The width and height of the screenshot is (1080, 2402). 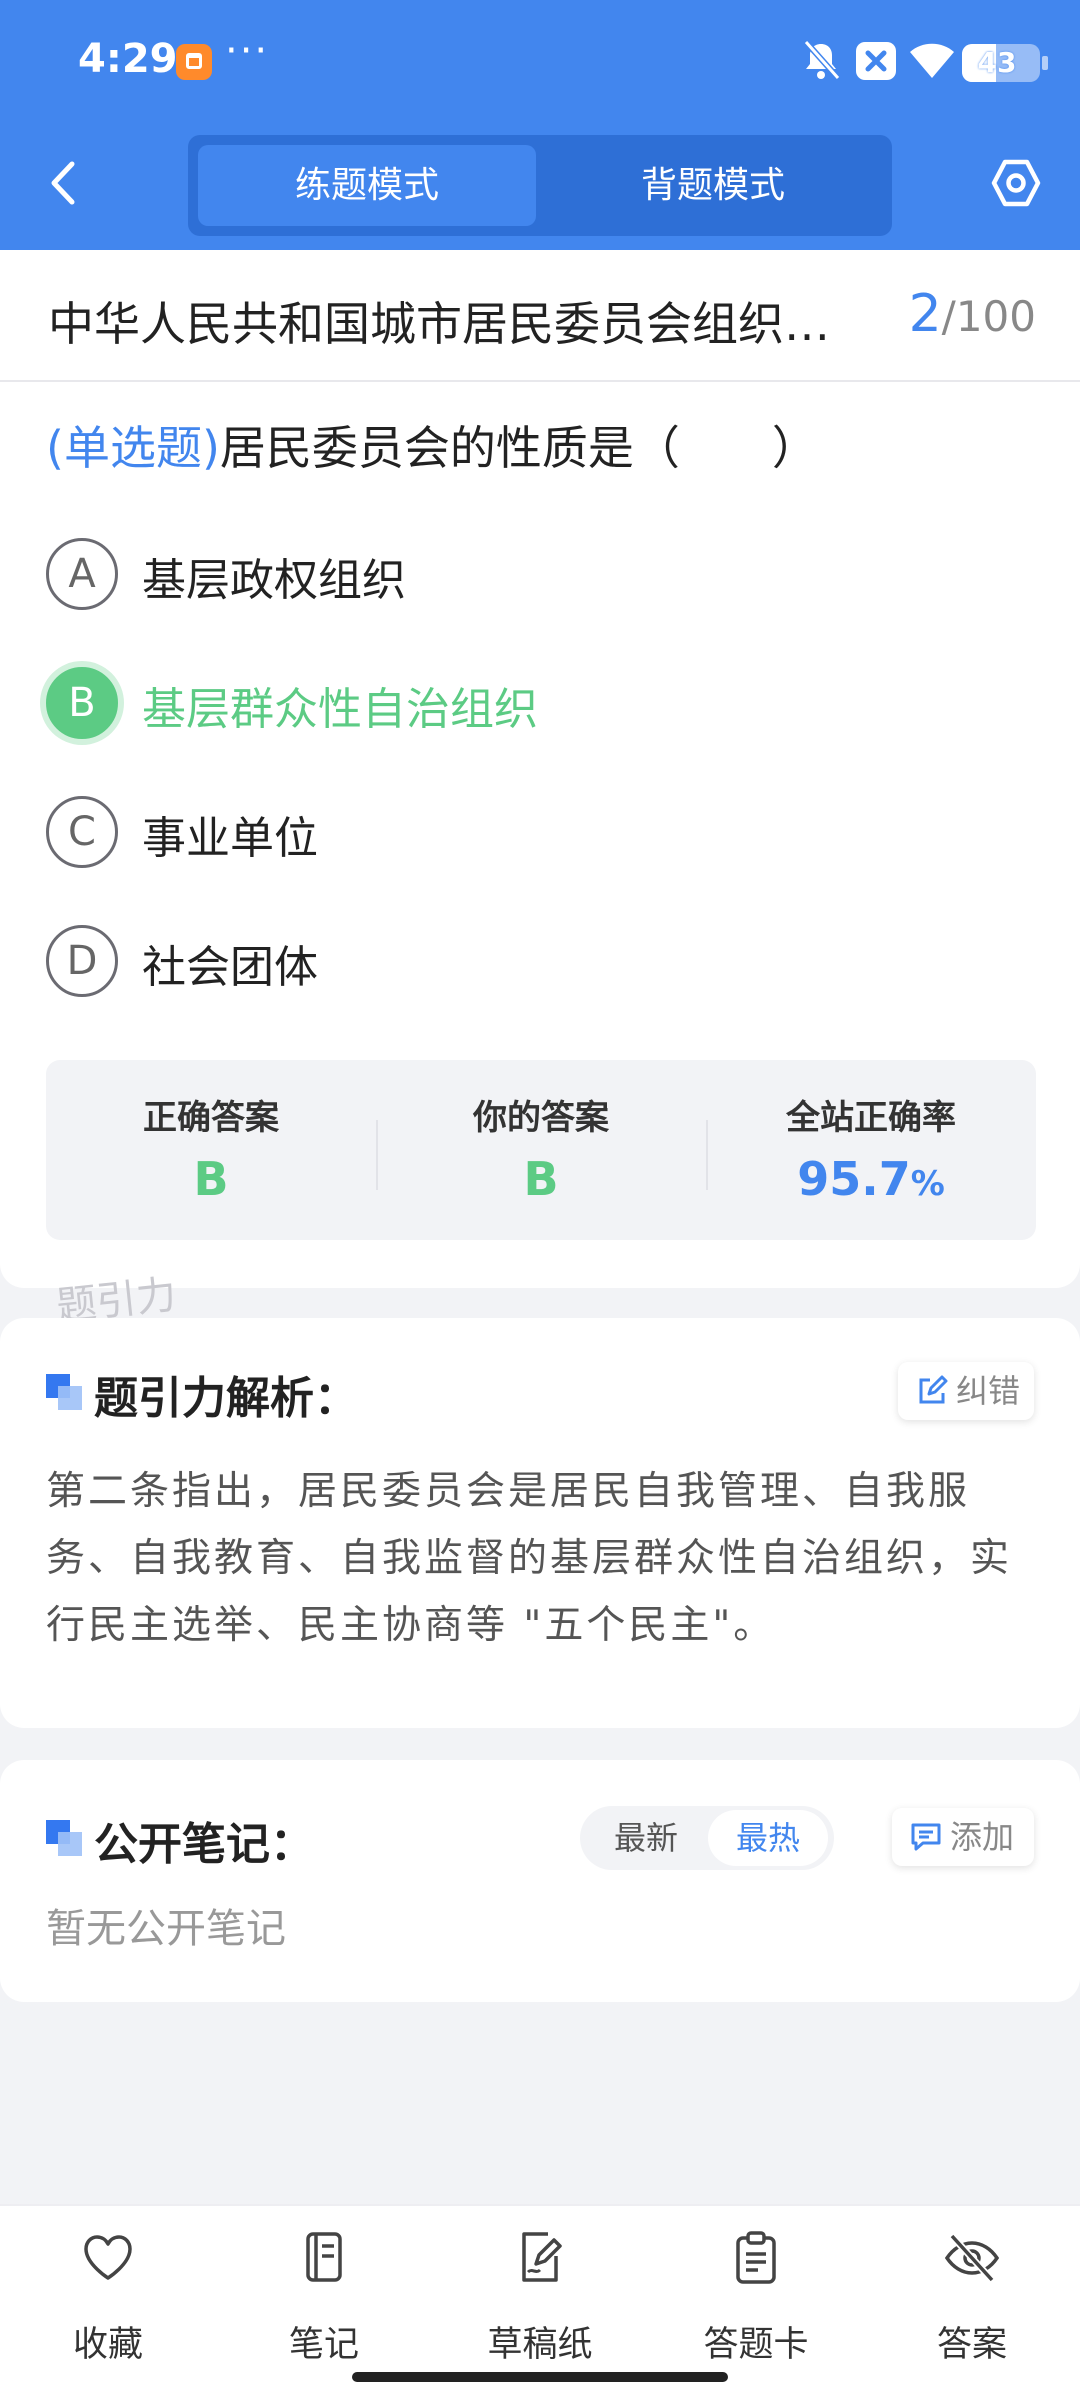 I want to click on notes-title: 公开笔记：, so click(x=204, y=1844).